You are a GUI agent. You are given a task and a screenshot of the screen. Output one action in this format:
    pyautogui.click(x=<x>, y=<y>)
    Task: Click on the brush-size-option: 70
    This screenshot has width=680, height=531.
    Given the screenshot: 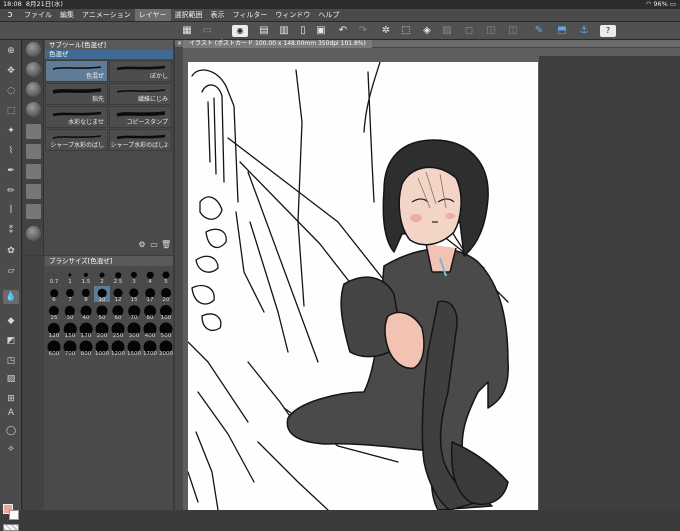 What is the action you would take?
    pyautogui.click(x=134, y=312)
    